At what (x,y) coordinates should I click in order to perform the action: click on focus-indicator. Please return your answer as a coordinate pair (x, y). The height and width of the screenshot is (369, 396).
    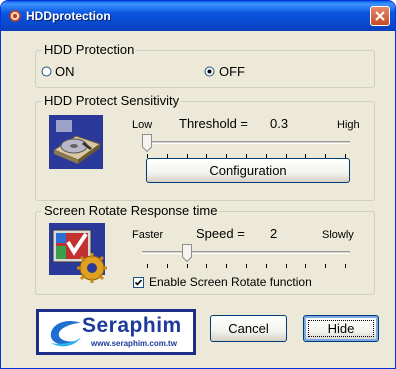
    Looking at the image, I should click on (341, 328).